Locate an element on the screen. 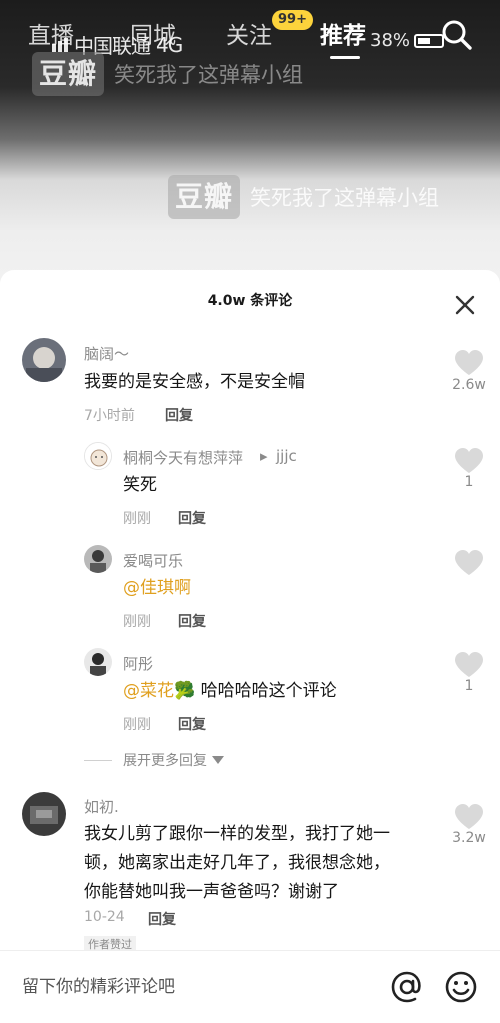  douban-watermark-center: 豆瓣 笑死我了这弹幕小组 is located at coordinates (303, 197).